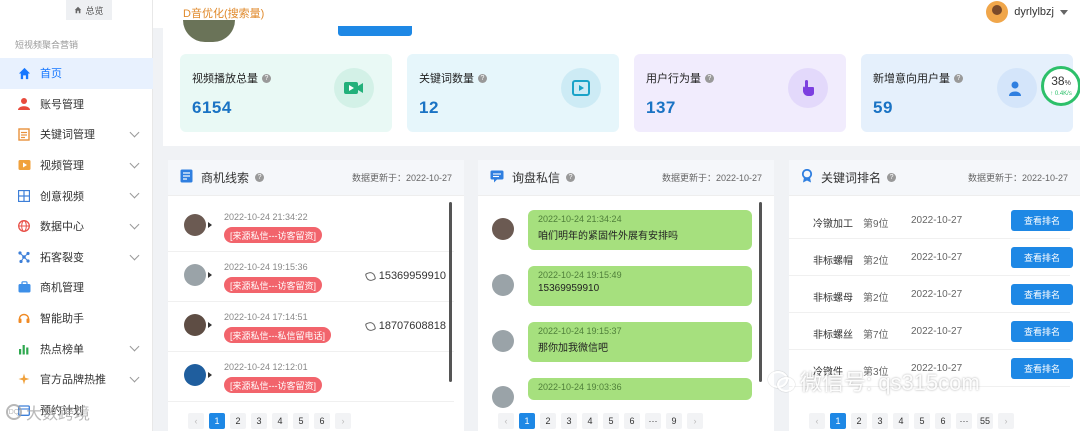 Image resolution: width=1080 pixels, height=431 pixels. Describe the element at coordinates (67, 135) in the screenshot. I see `sidebar-item-label: 关键词管理` at that location.